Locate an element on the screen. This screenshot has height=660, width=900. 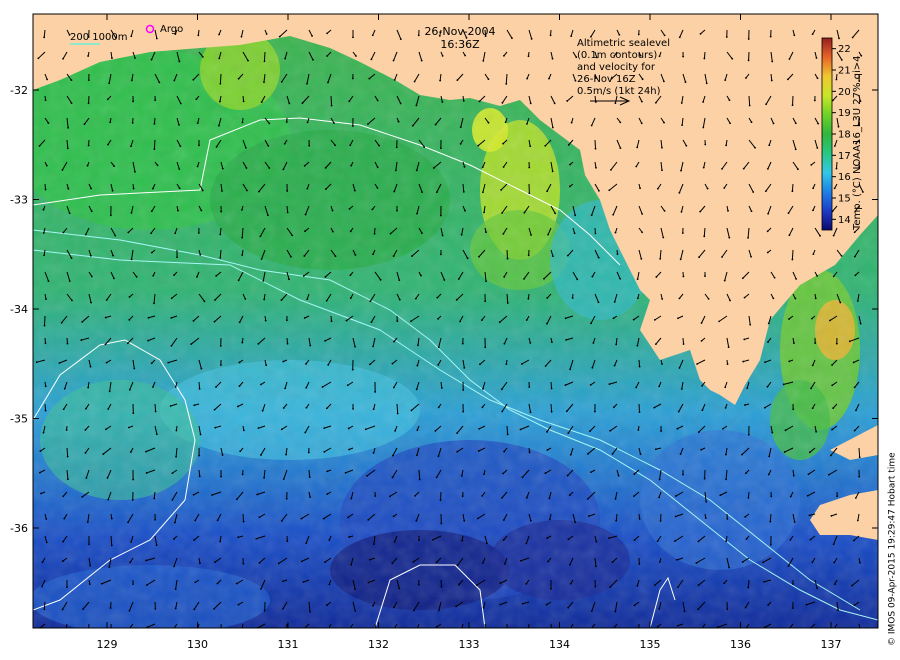
colorbar-gradient is located at coordinates (827, 134).